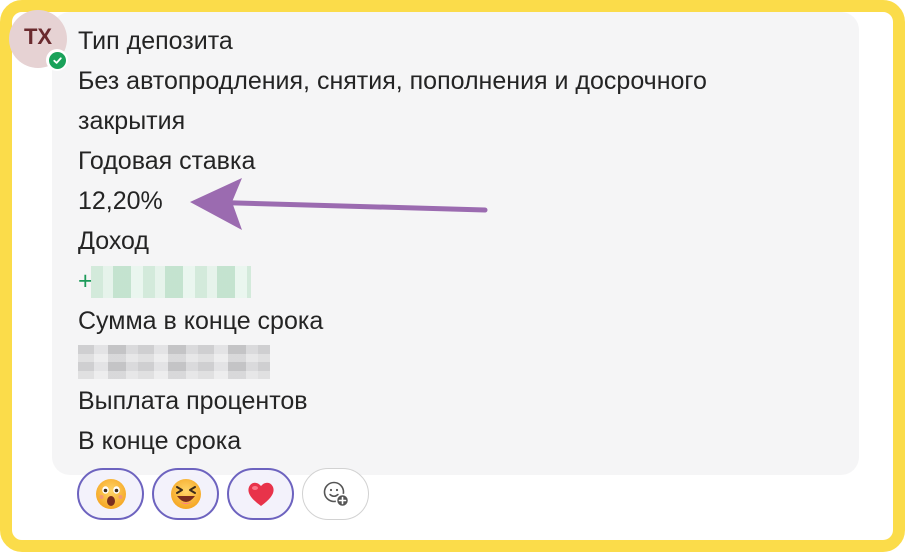 Image resolution: width=905 pixels, height=552 pixels. What do you see at coordinates (160, 441) in the screenshot?
I see `interest-payout-value: В конце срока` at bounding box center [160, 441].